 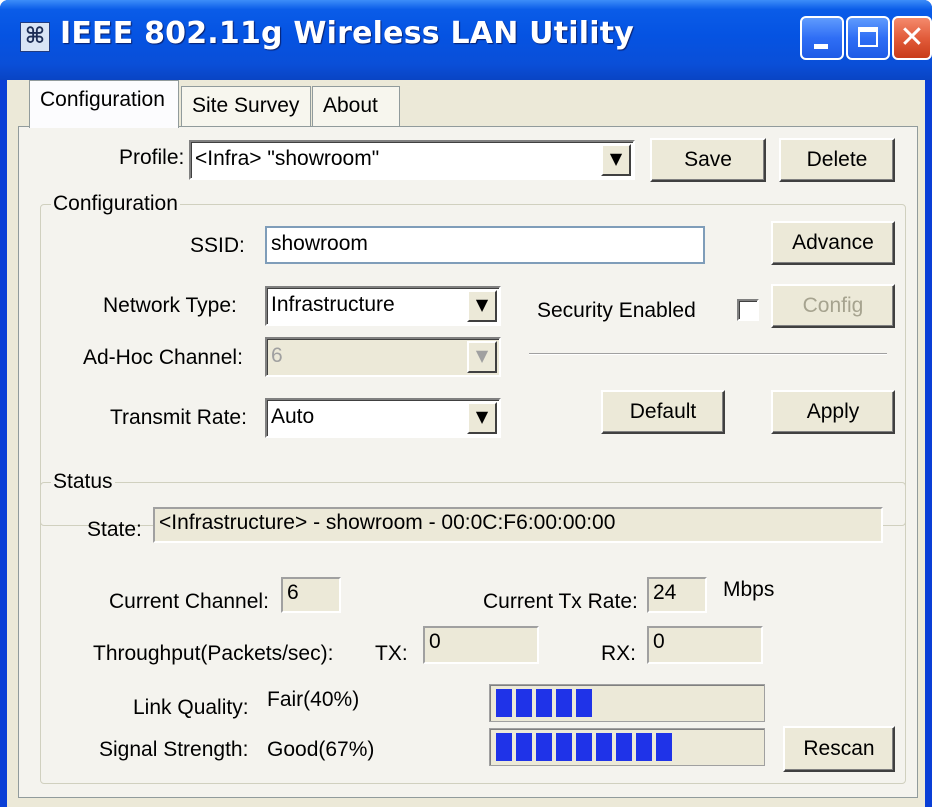 I want to click on maximize-button, so click(x=868, y=38).